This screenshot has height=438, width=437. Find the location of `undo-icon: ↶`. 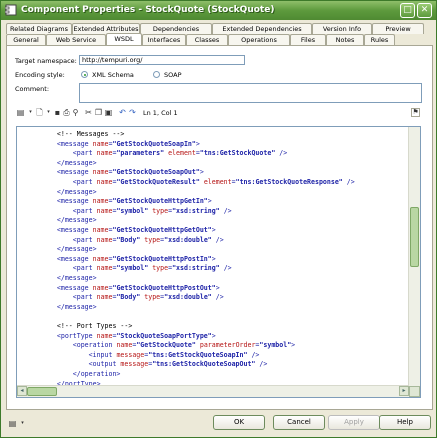

undo-icon: ↶ is located at coordinates (122, 112).